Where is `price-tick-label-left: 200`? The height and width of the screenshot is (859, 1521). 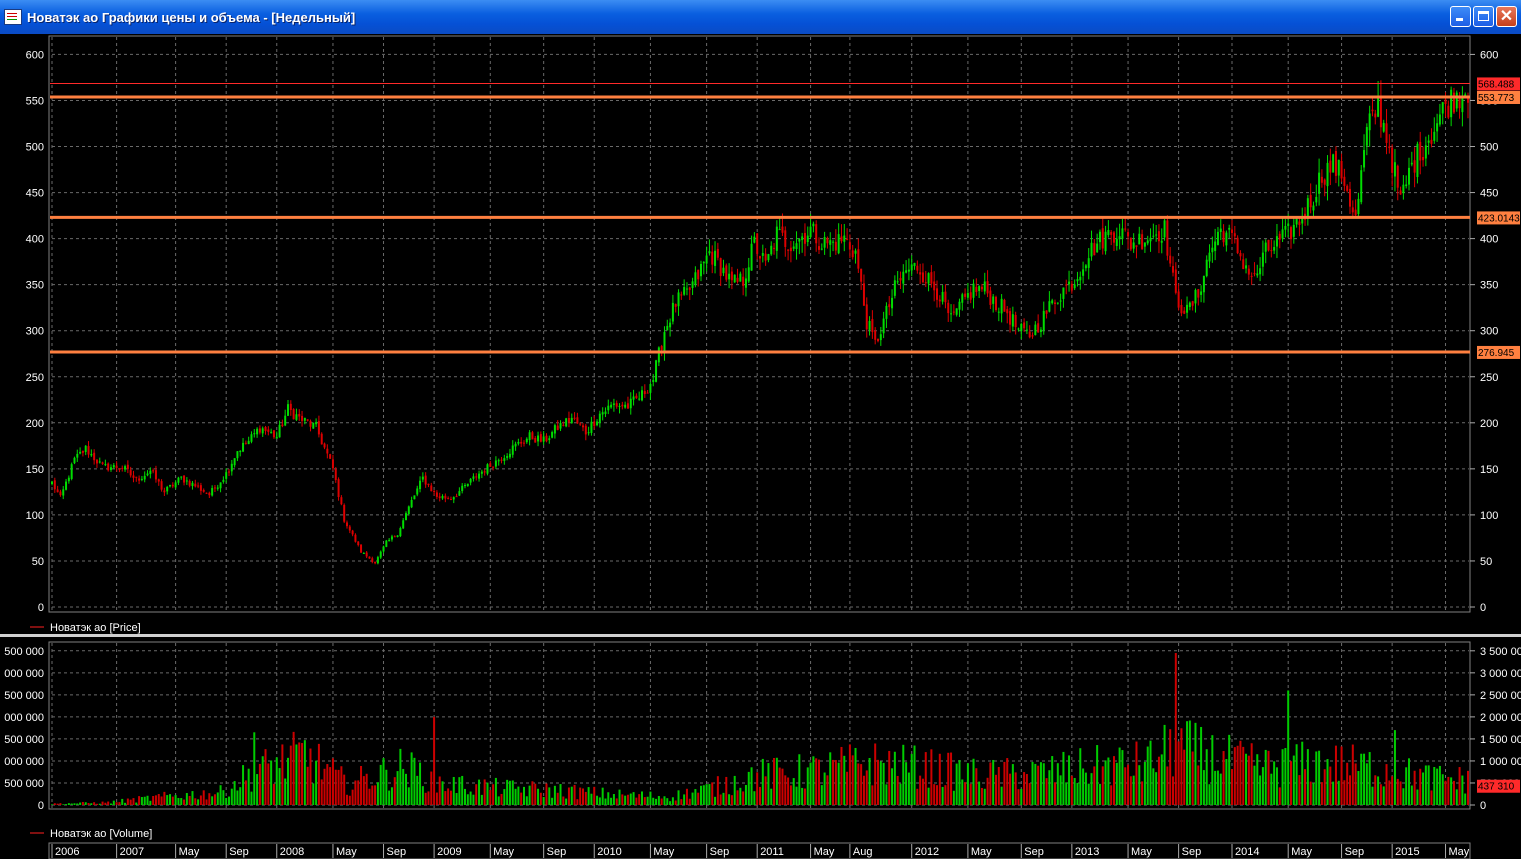
price-tick-label-left: 200 is located at coordinates (35, 424).